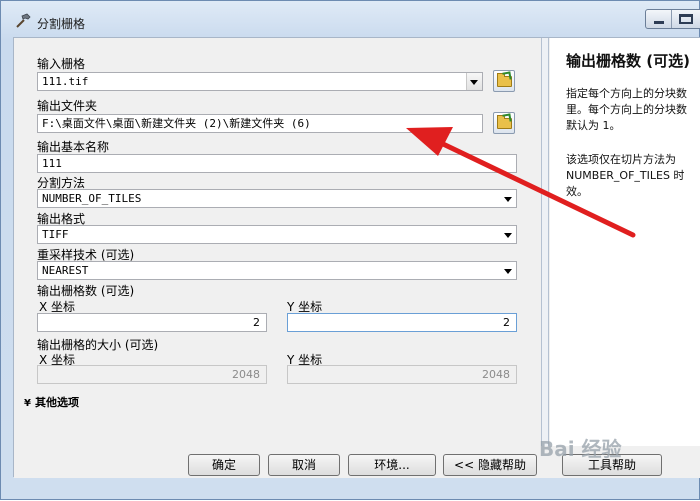 Image resolution: width=700 pixels, height=501 pixels. I want to click on output-folder-value: F:\桌面文件\桌面\新建文件夹 (2)\新建文件夹 (6), so click(176, 123).